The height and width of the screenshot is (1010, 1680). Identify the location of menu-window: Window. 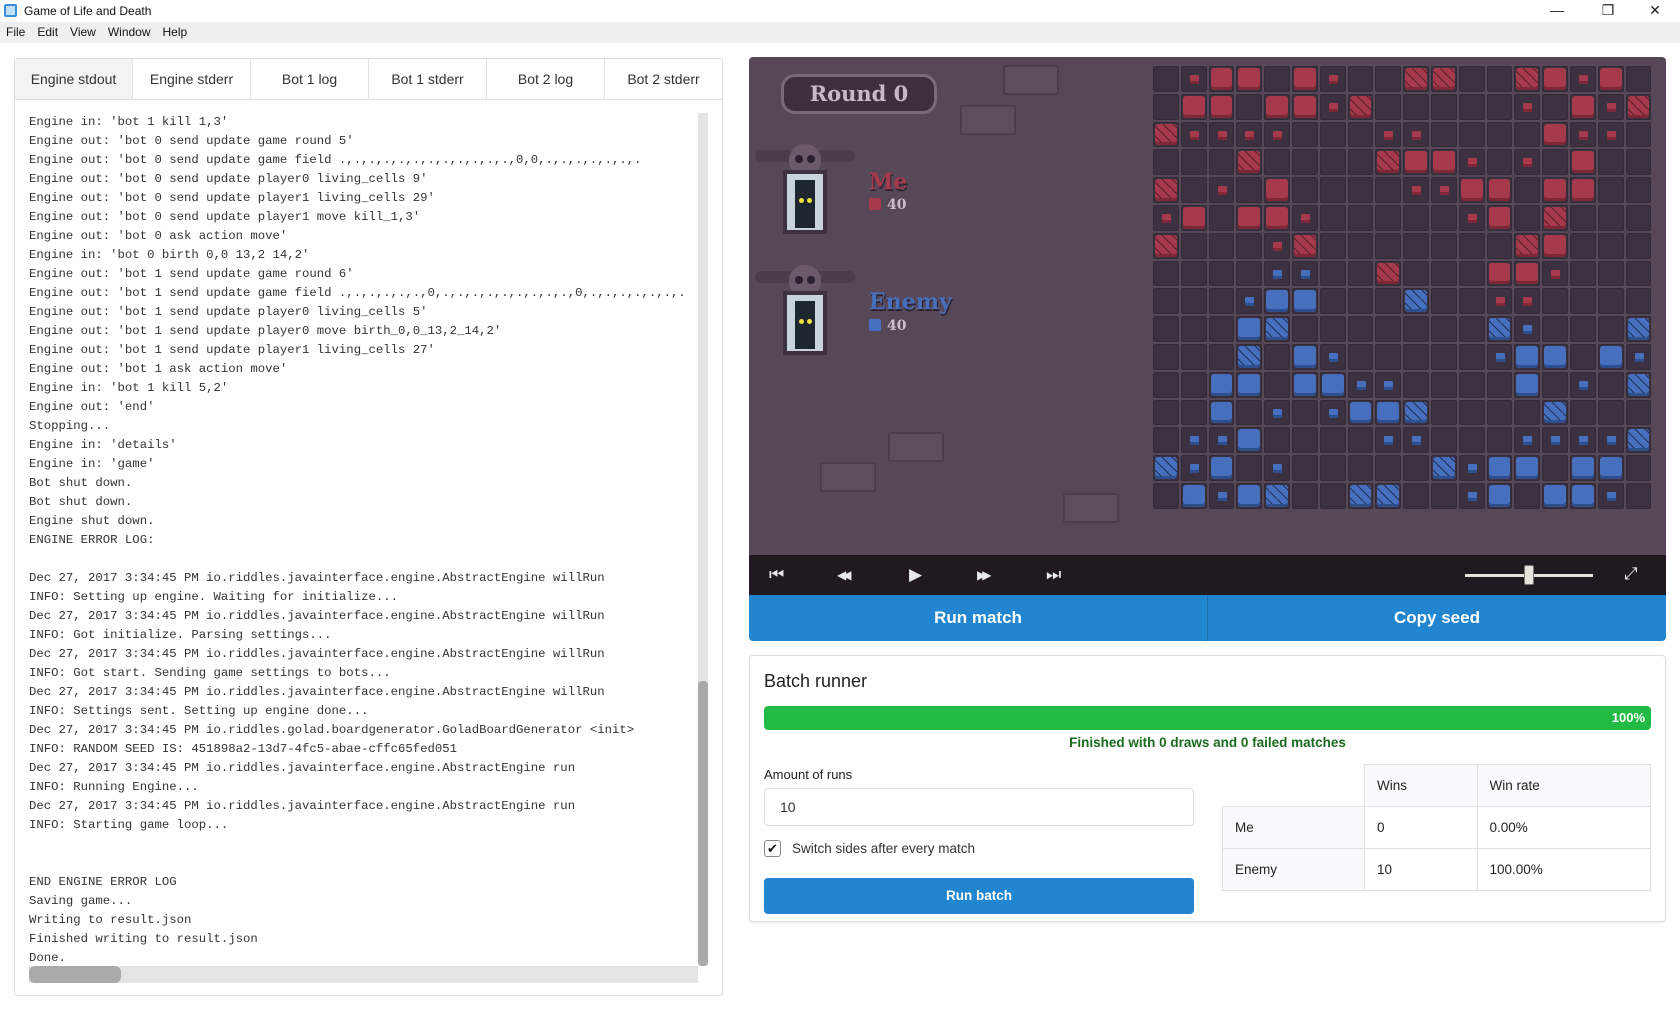
(129, 30).